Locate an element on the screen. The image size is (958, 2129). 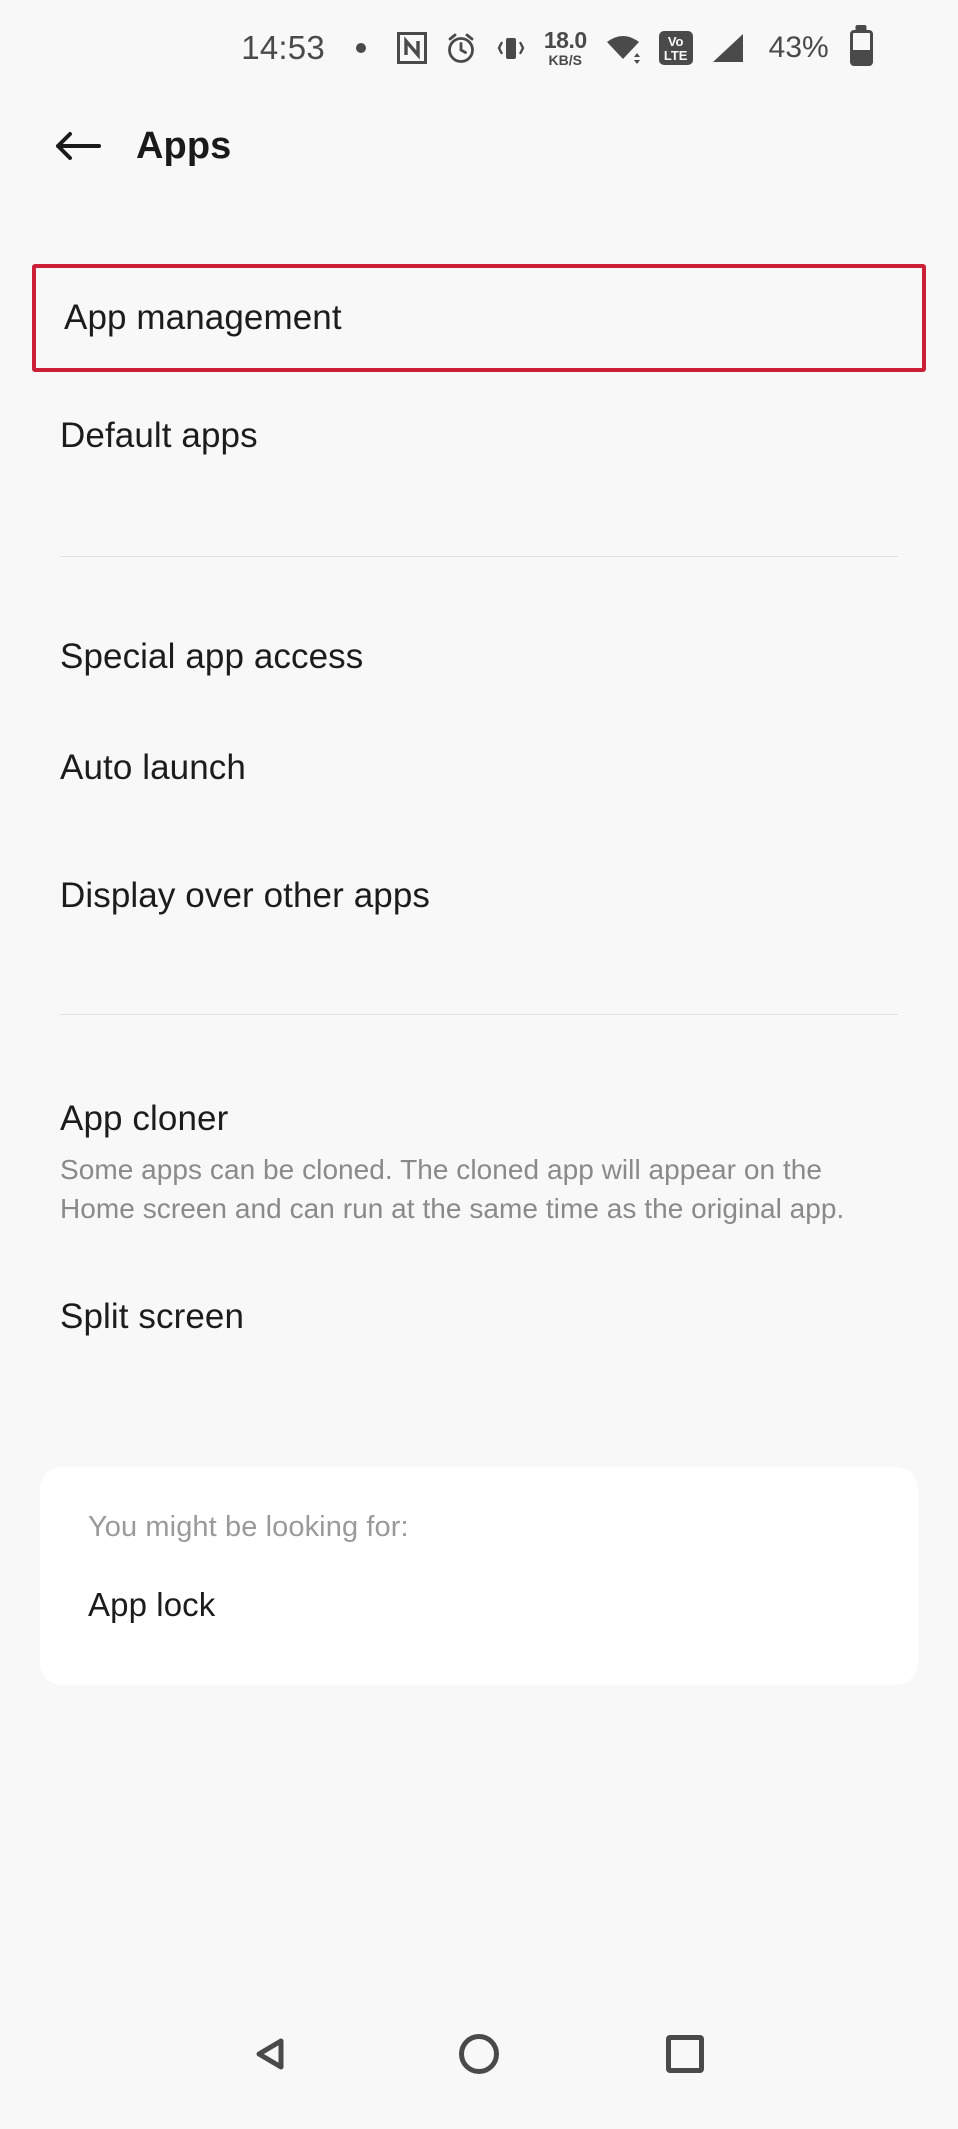
page-header: Apps is located at coordinates (479, 146).